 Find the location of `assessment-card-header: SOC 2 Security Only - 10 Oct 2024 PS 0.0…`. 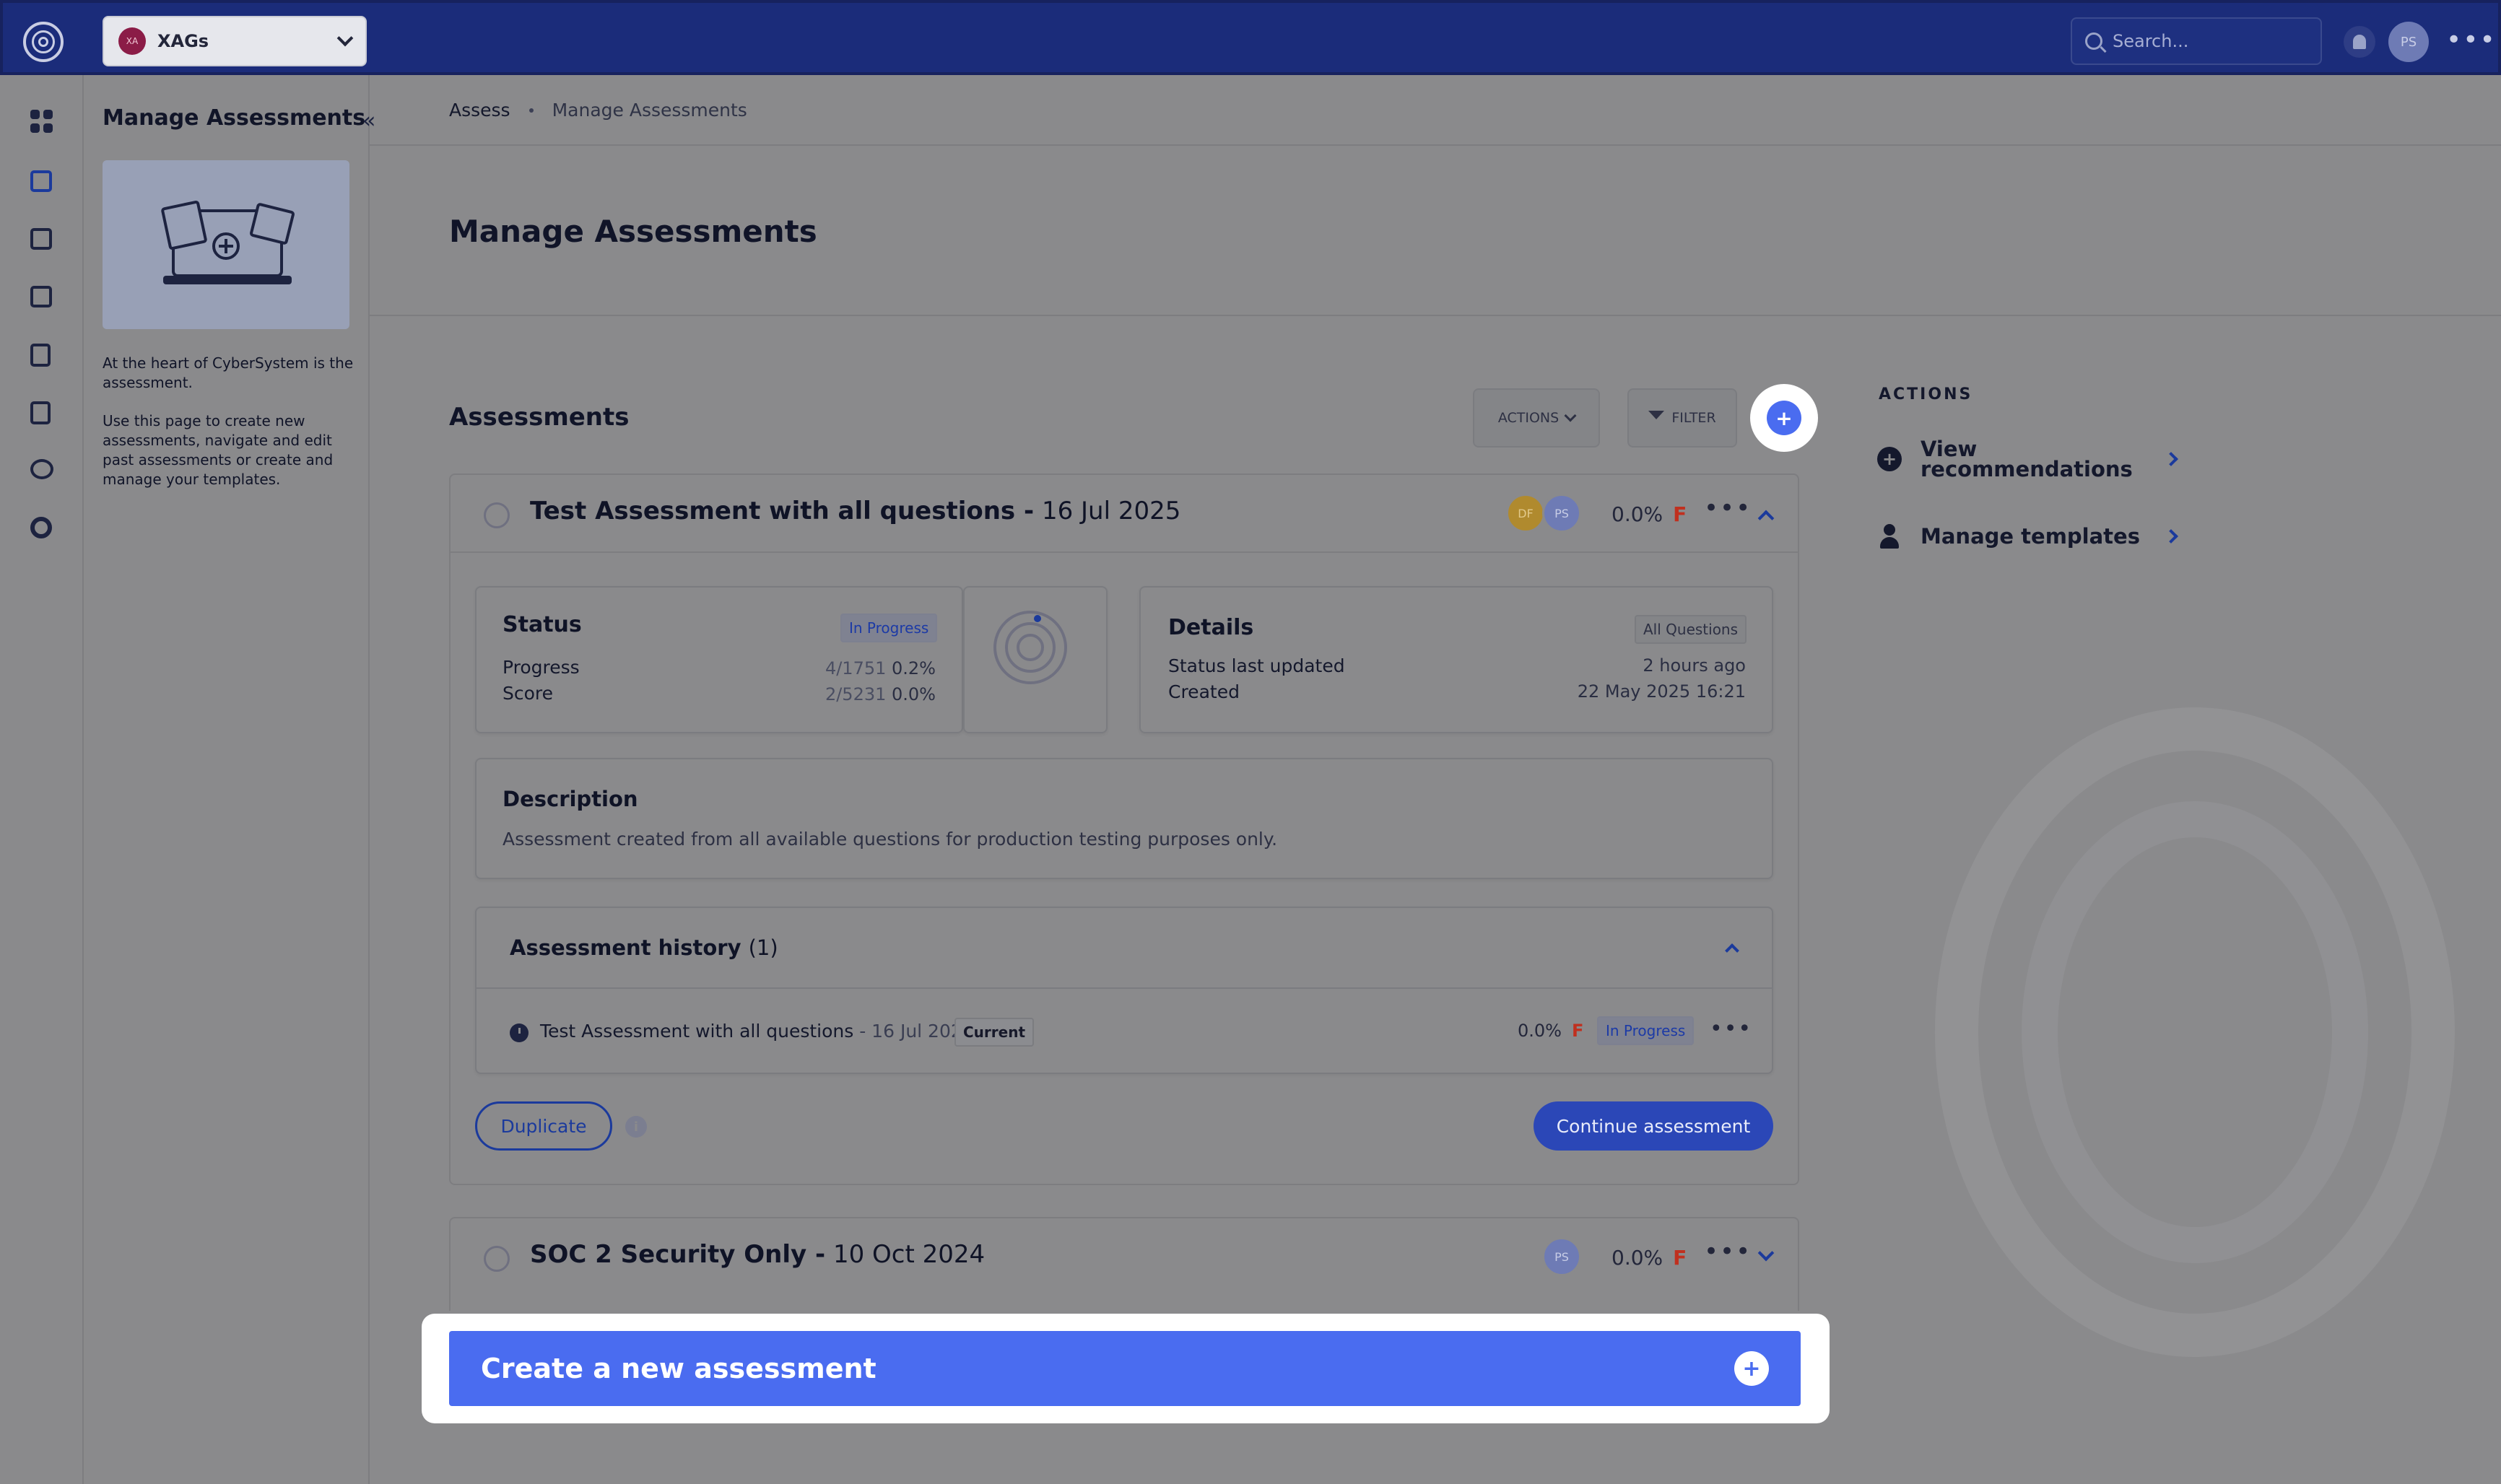

assessment-card-header: SOC 2 Security Only - 10 Oct 2024 PS 0.0… is located at coordinates (1124, 1257).